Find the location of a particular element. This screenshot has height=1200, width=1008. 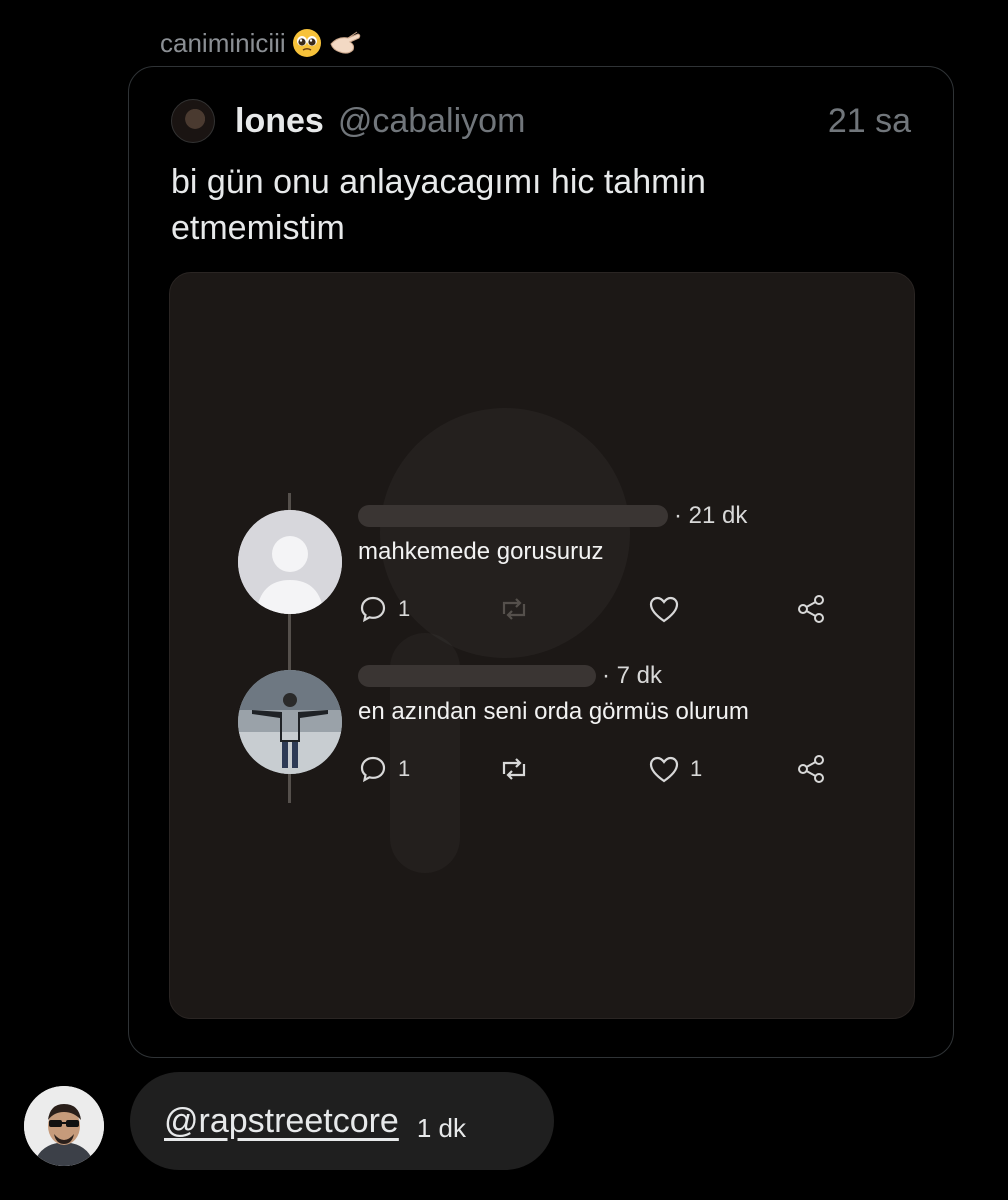

like-count: 1 is located at coordinates (696, 768).